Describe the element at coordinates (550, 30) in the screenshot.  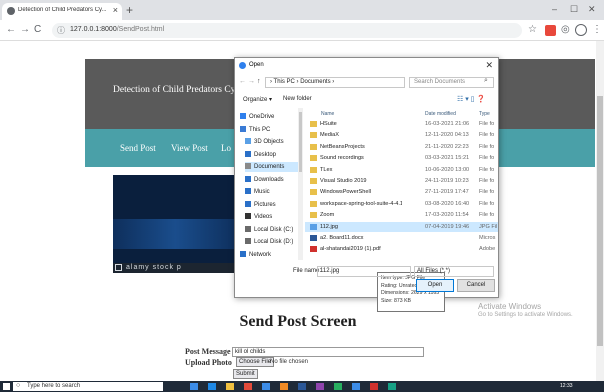
I see `extension-icon` at that location.